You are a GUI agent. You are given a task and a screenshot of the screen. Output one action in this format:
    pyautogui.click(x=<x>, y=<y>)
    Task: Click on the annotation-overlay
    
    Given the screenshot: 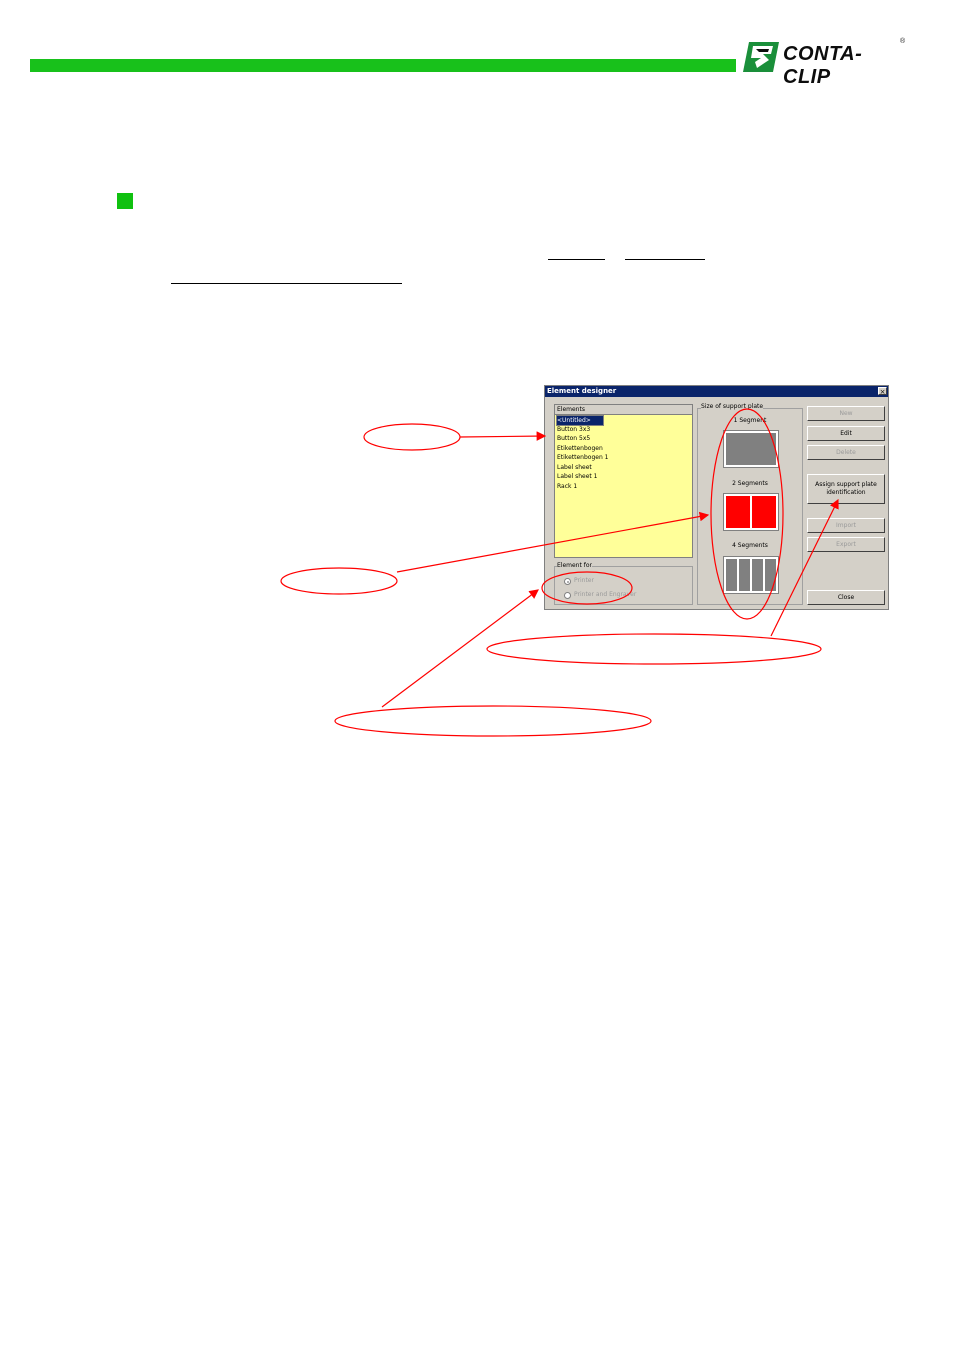 What is the action you would take?
    pyautogui.click(x=559, y=572)
    